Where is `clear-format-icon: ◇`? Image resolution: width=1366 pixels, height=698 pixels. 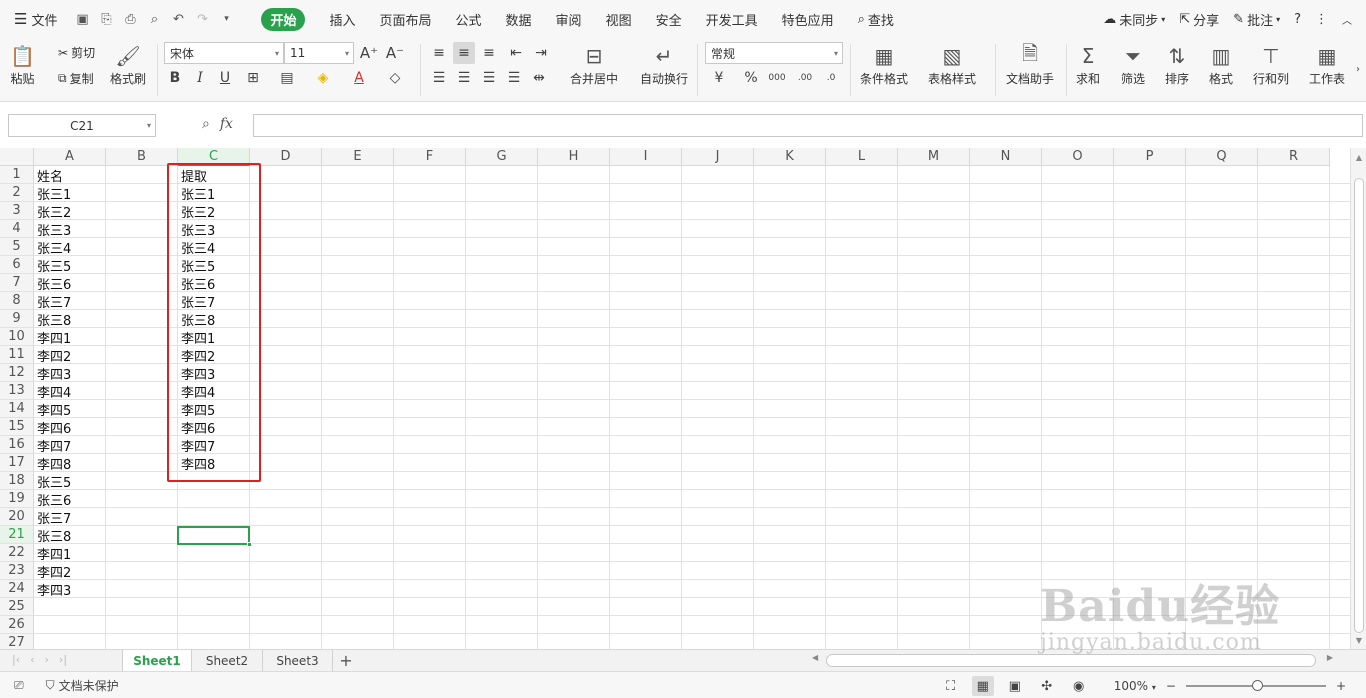 clear-format-icon: ◇ is located at coordinates (395, 78).